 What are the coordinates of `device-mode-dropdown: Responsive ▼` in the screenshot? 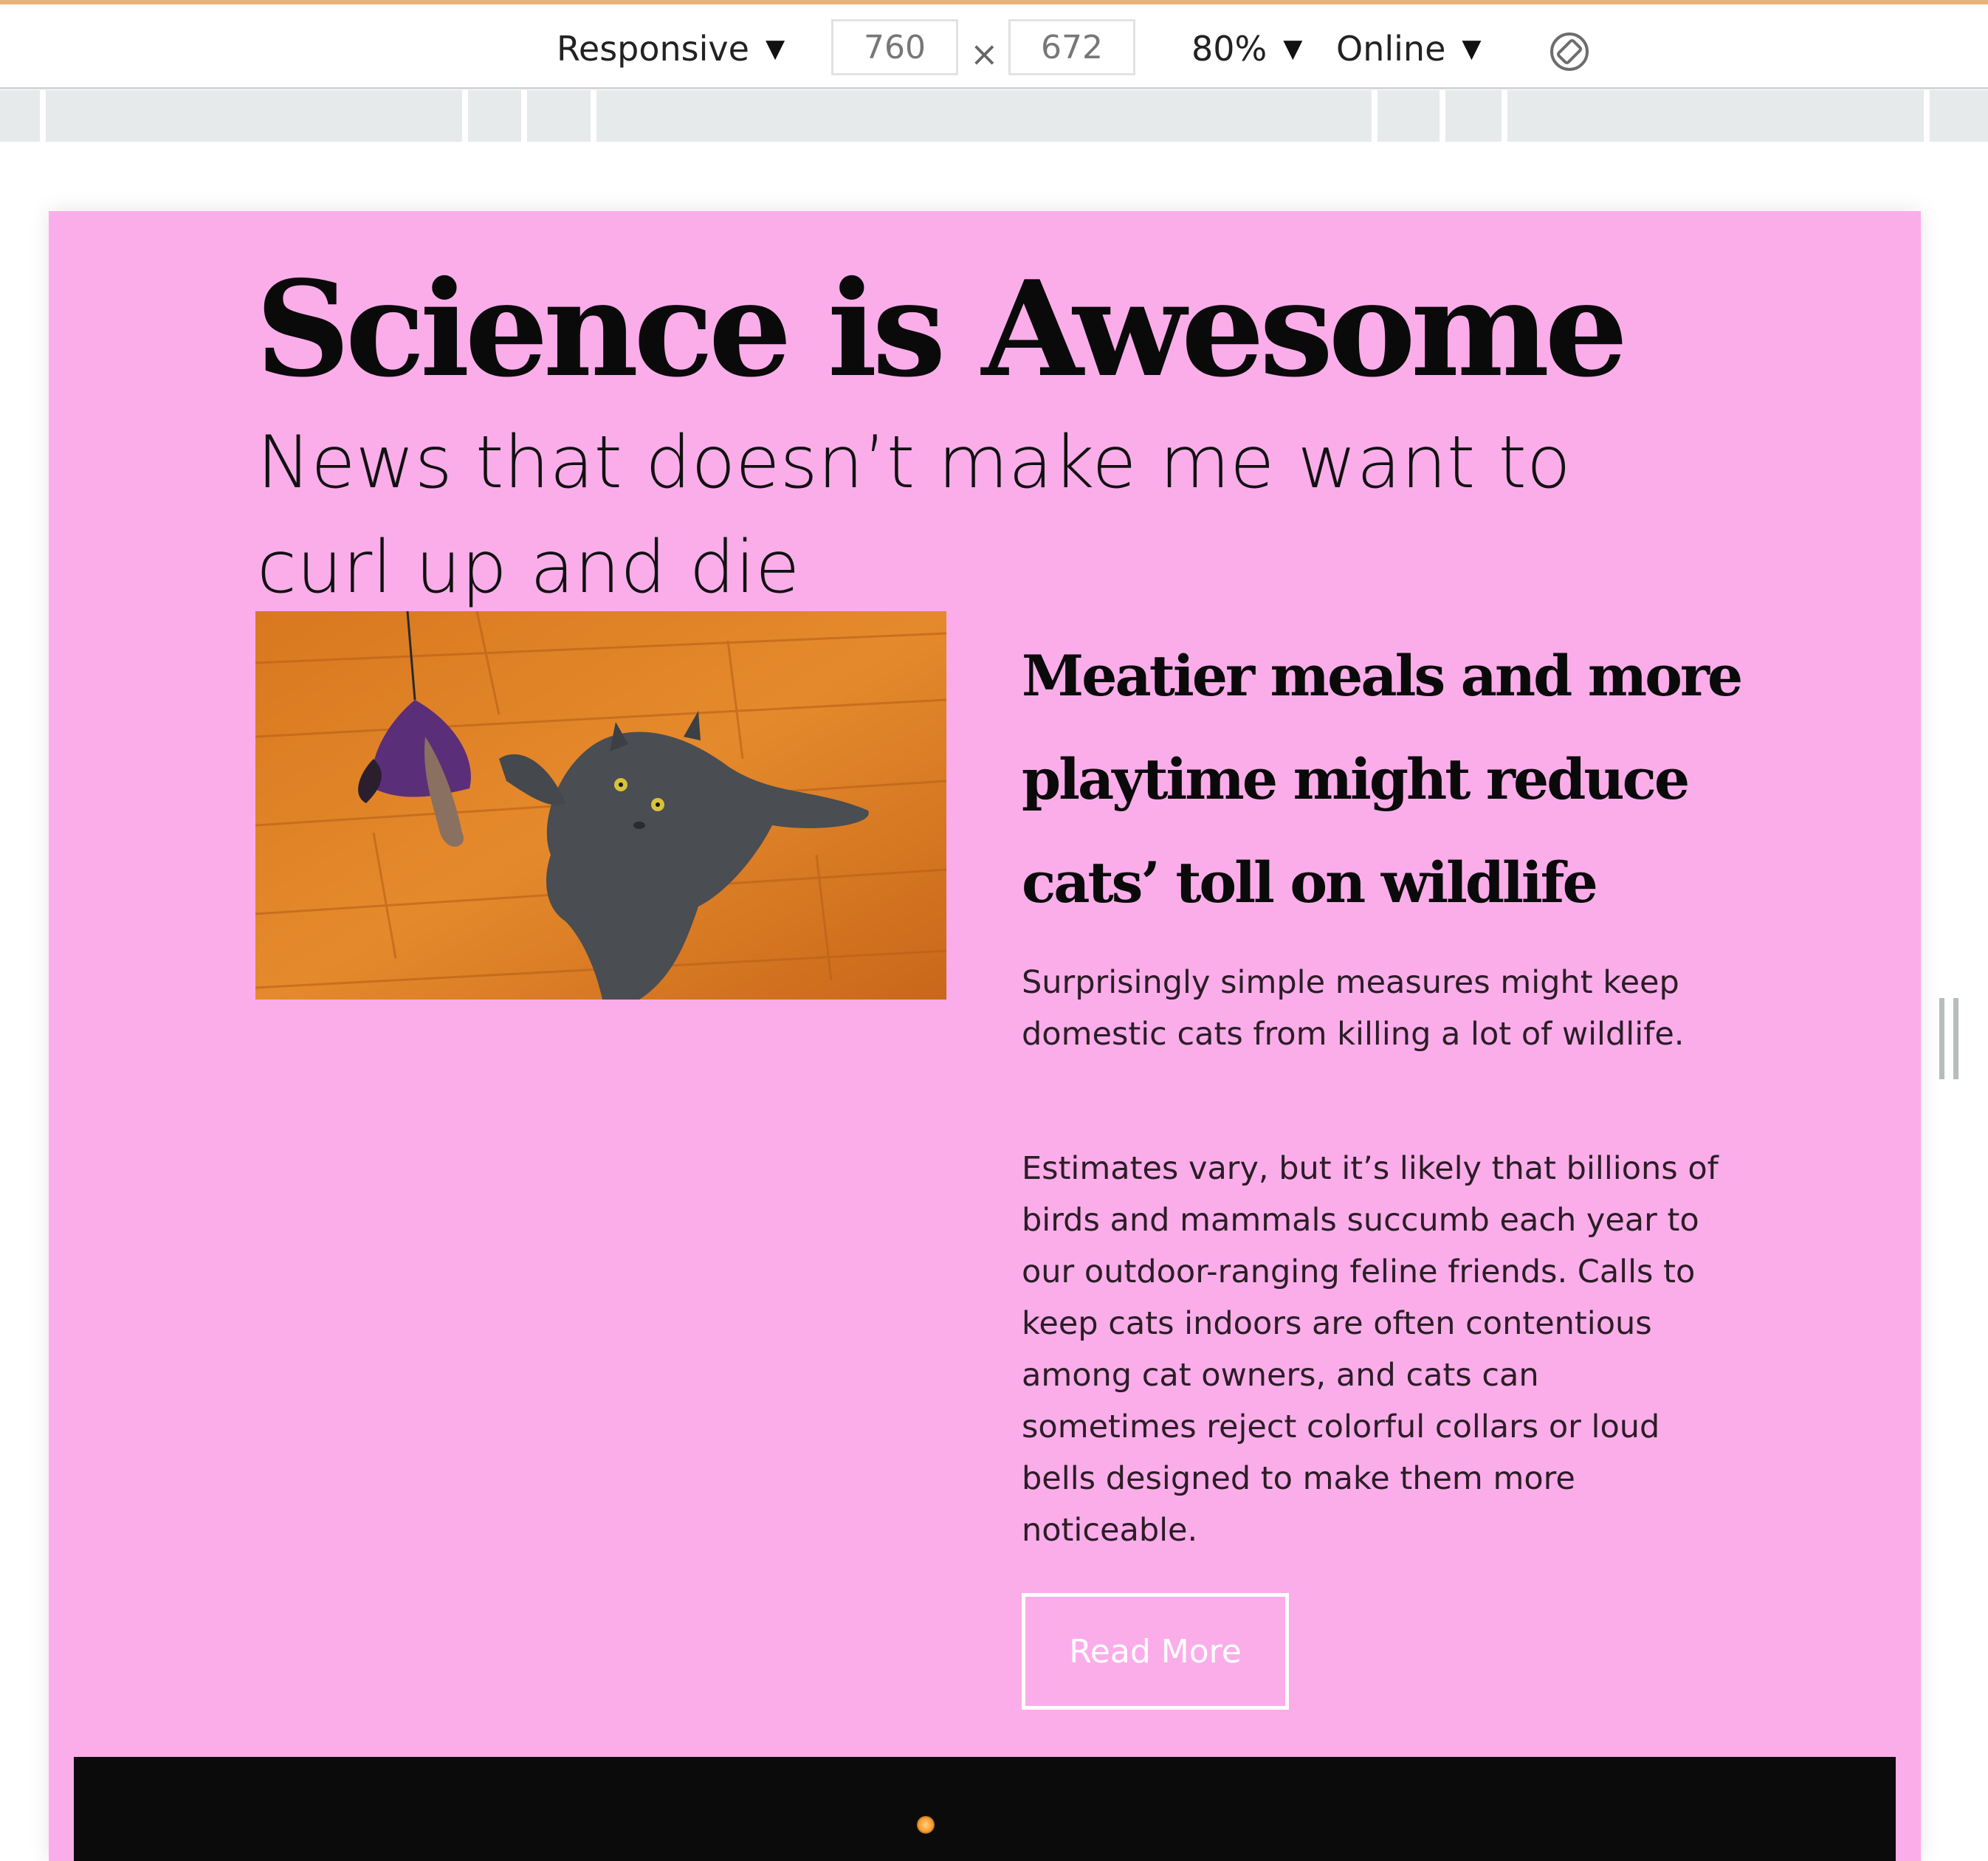 It's located at (671, 49).